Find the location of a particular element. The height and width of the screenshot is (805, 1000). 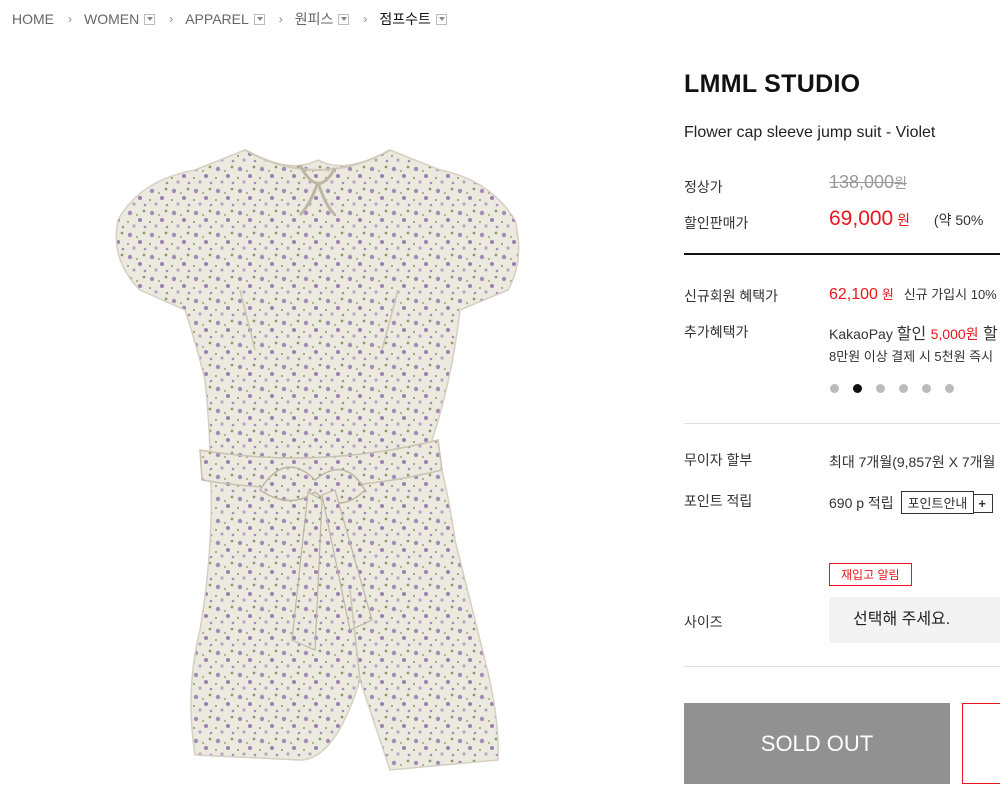

size-divider is located at coordinates (842, 666).